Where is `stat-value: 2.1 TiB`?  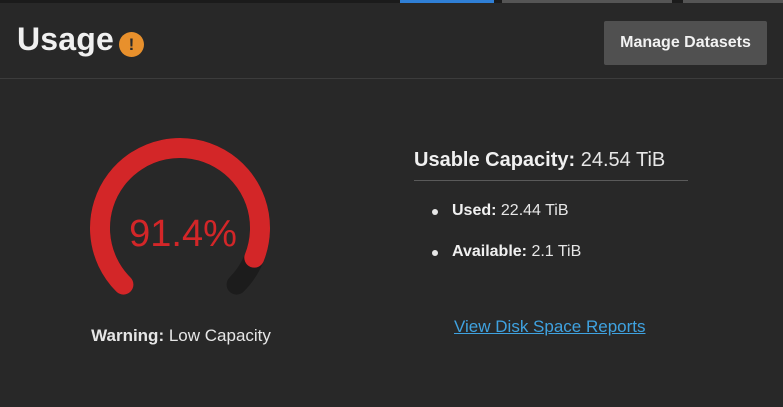 stat-value: 2.1 TiB is located at coordinates (556, 251).